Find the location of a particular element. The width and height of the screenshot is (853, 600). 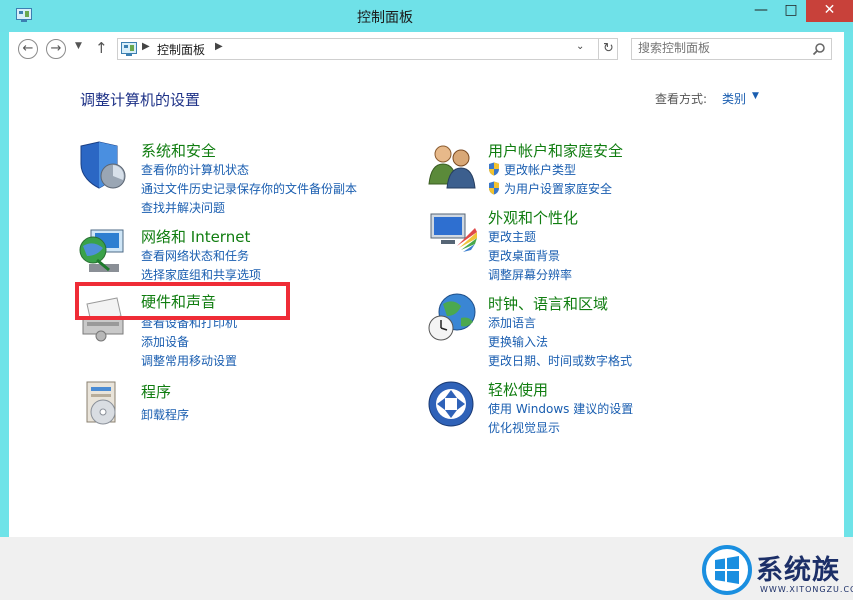

maximize-button: □ is located at coordinates (791, 11).